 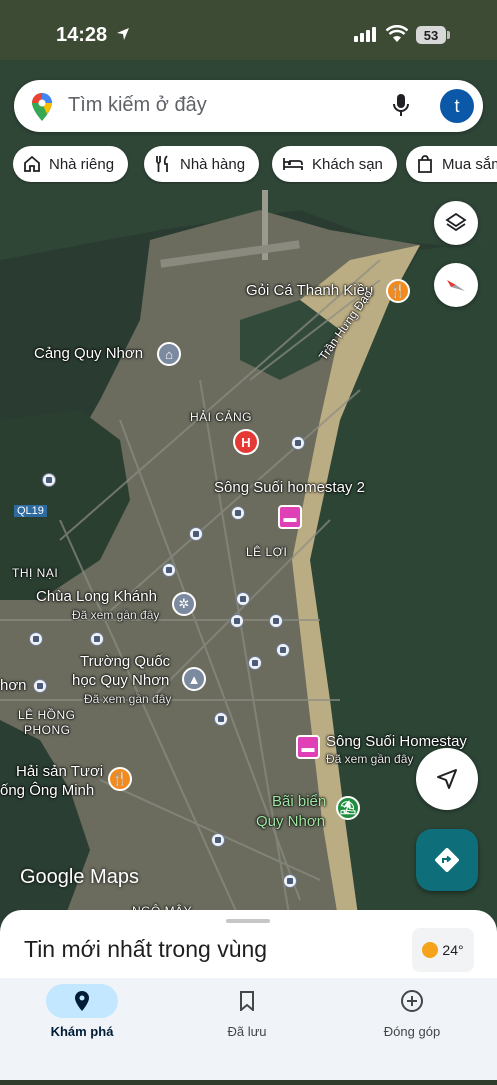 What do you see at coordinates (194, 679) in the screenshot?
I see `school-pin-icon: ▲` at bounding box center [194, 679].